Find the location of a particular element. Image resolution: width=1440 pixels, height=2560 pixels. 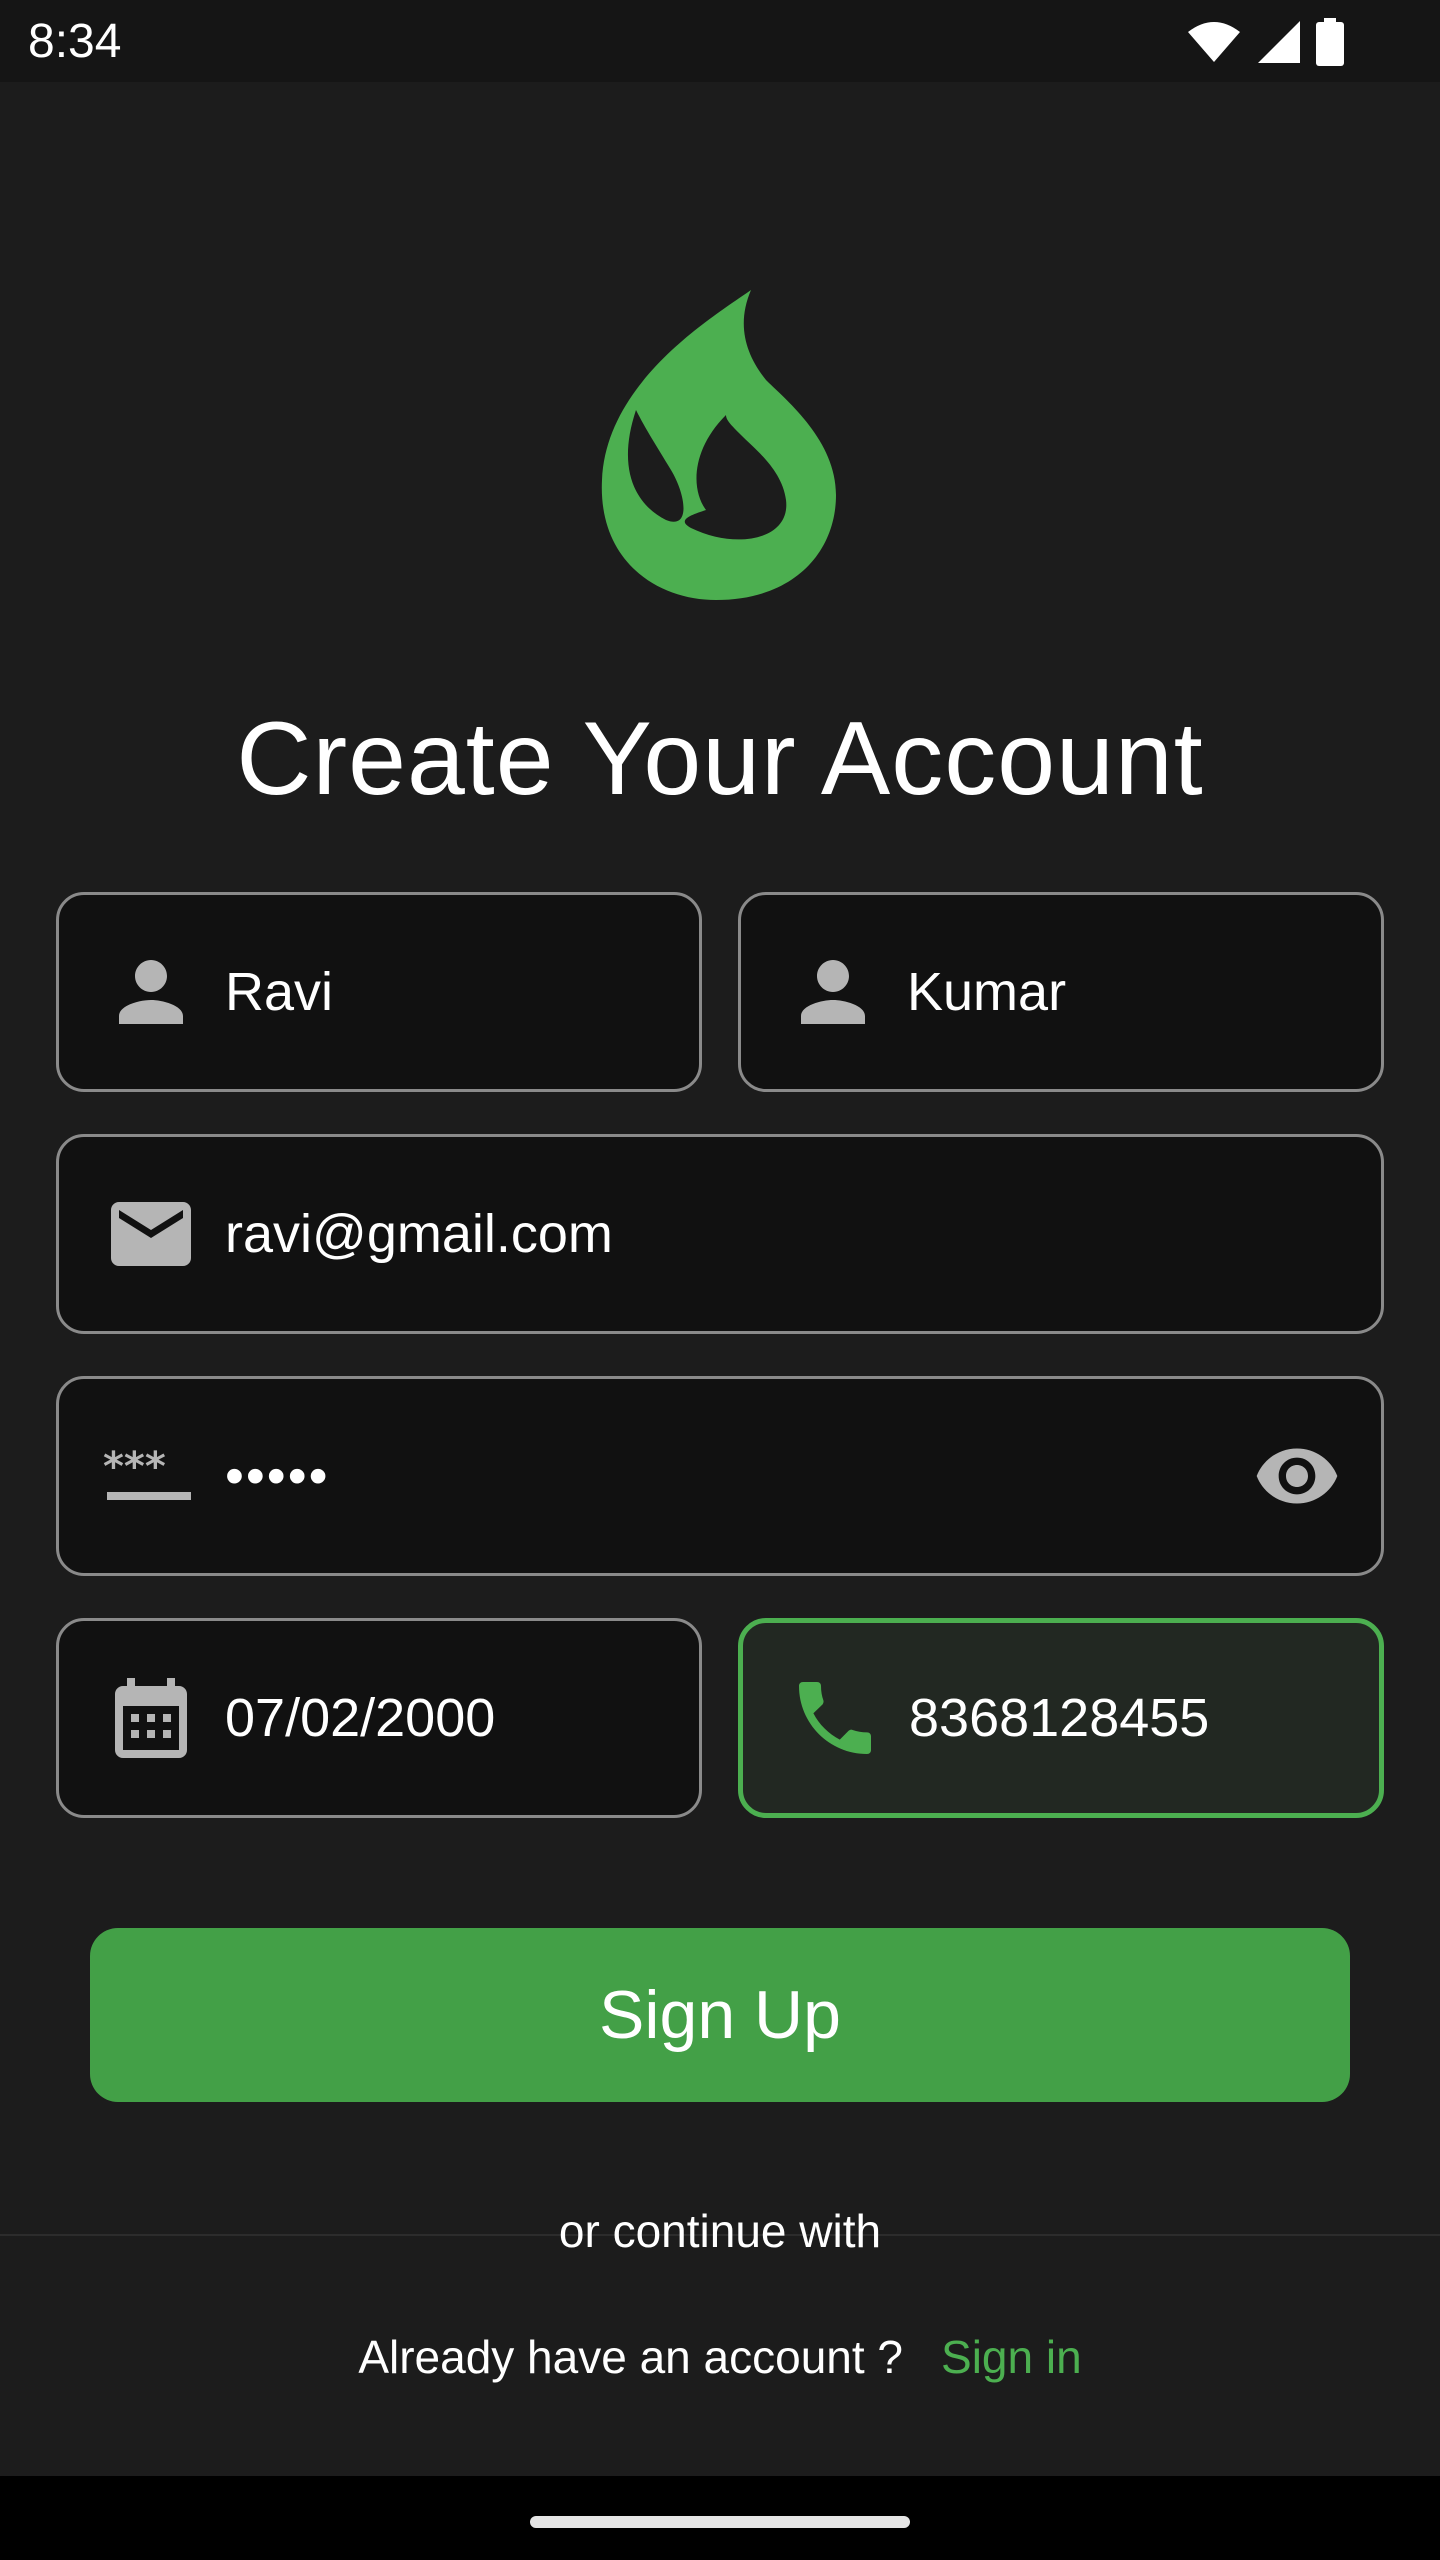

page-title: Create Your Account is located at coordinates (720, 759).